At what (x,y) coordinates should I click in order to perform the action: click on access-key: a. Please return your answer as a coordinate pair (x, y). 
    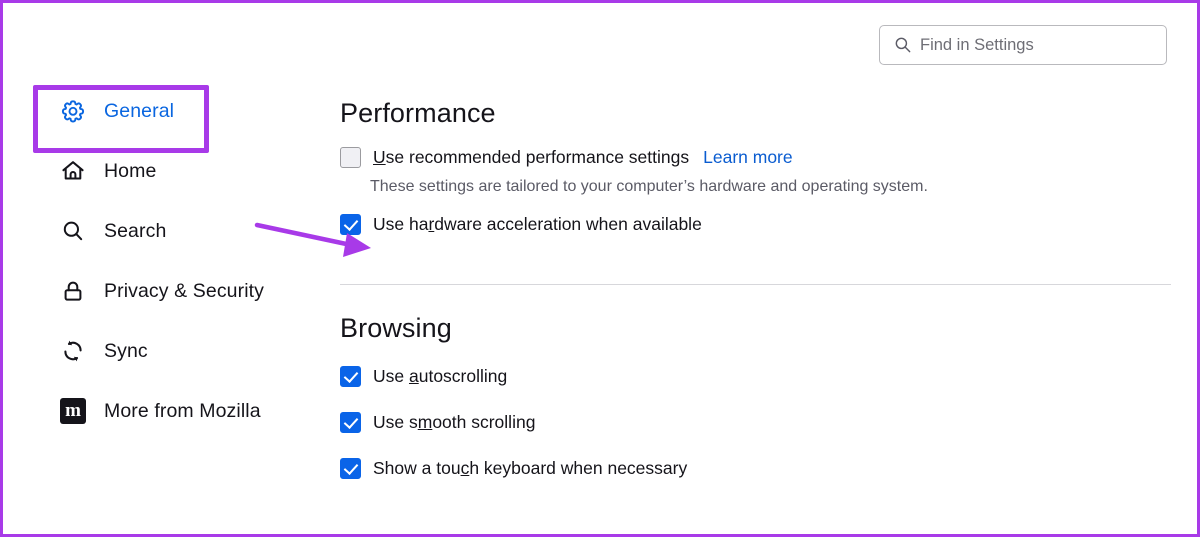
    Looking at the image, I should click on (413, 376).